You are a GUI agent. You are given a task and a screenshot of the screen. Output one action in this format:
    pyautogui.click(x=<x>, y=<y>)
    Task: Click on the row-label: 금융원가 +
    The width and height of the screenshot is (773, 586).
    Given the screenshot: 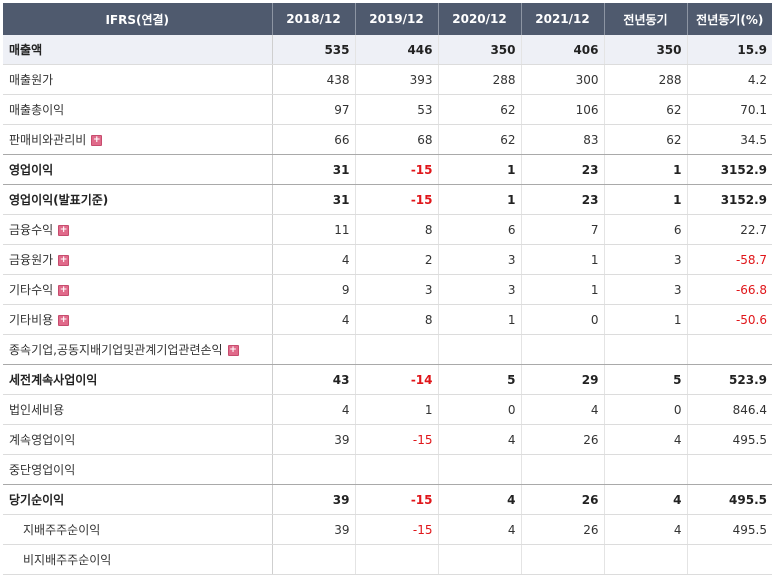 What is the action you would take?
    pyautogui.click(x=138, y=259)
    